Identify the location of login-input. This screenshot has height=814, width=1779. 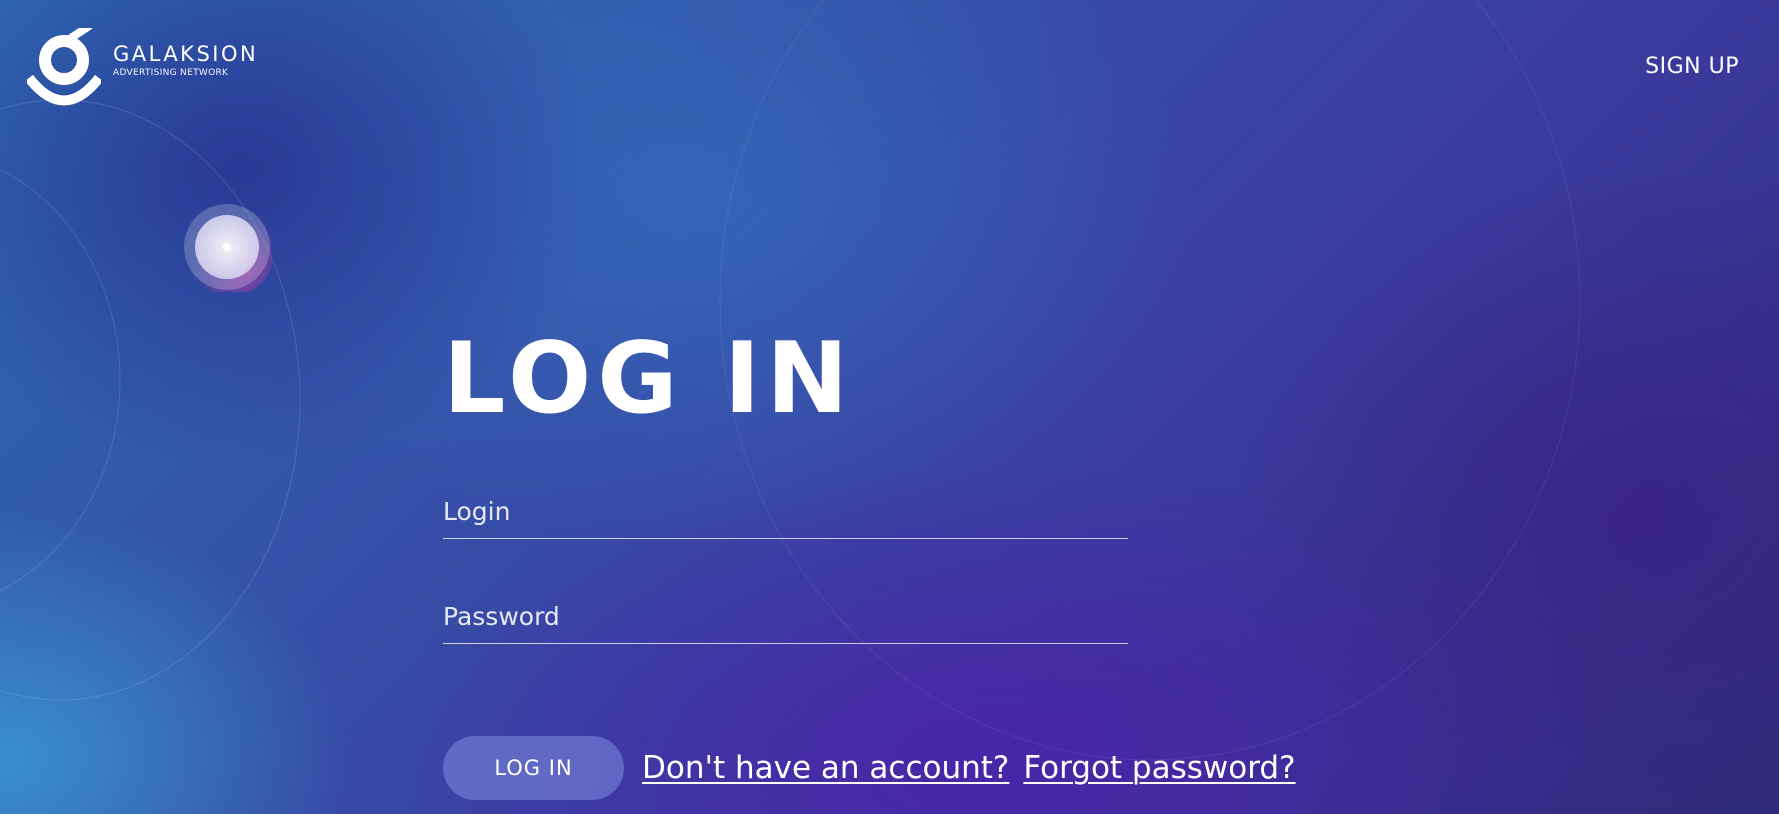
(785, 517).